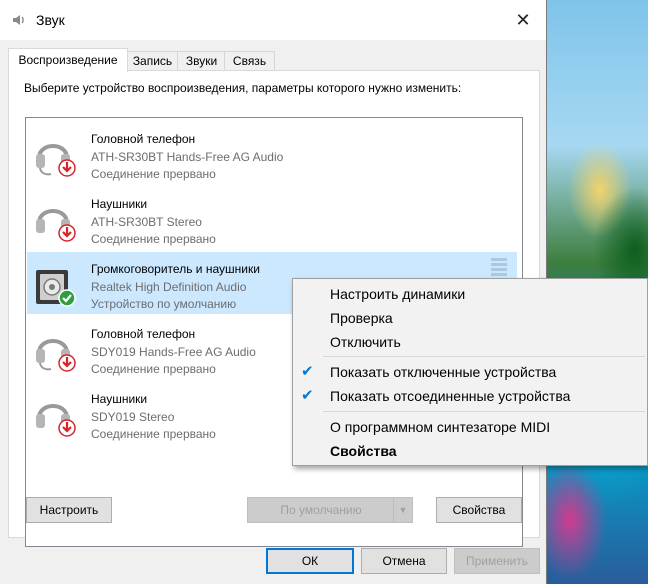 This screenshot has width=648, height=584. I want to click on chevron-down-icon: ▼, so click(402, 510).